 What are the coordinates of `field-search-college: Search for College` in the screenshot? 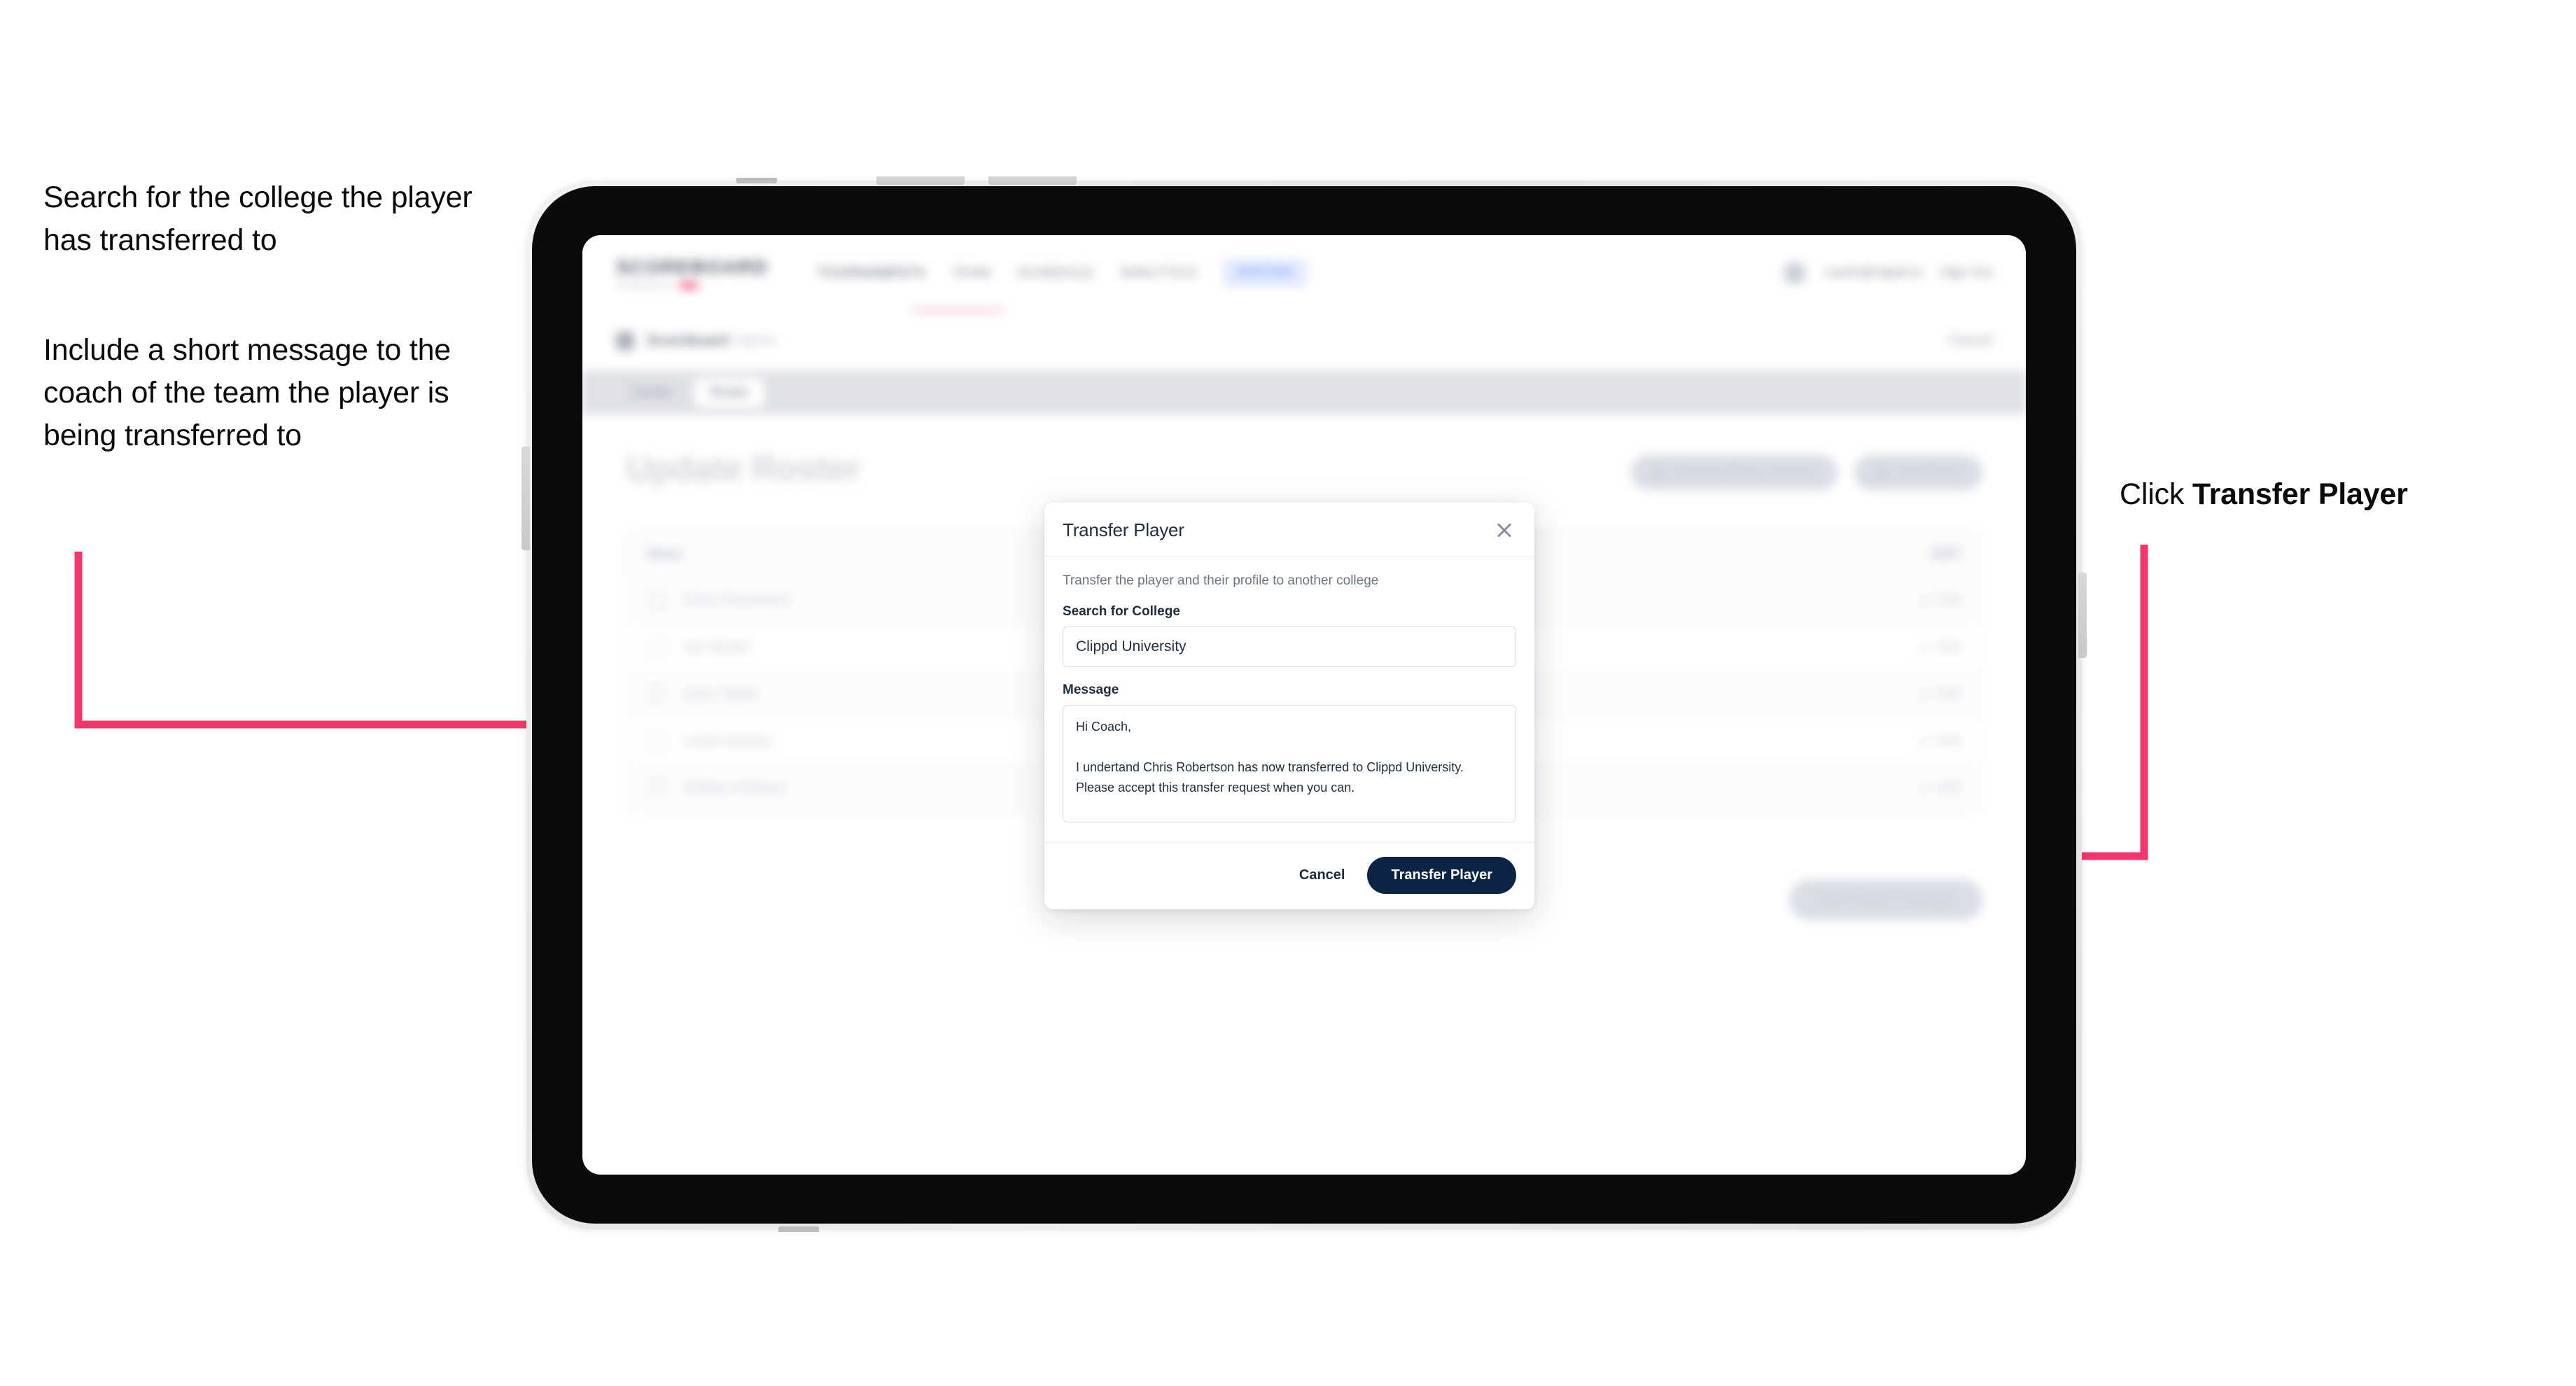 It's located at (1289, 635).